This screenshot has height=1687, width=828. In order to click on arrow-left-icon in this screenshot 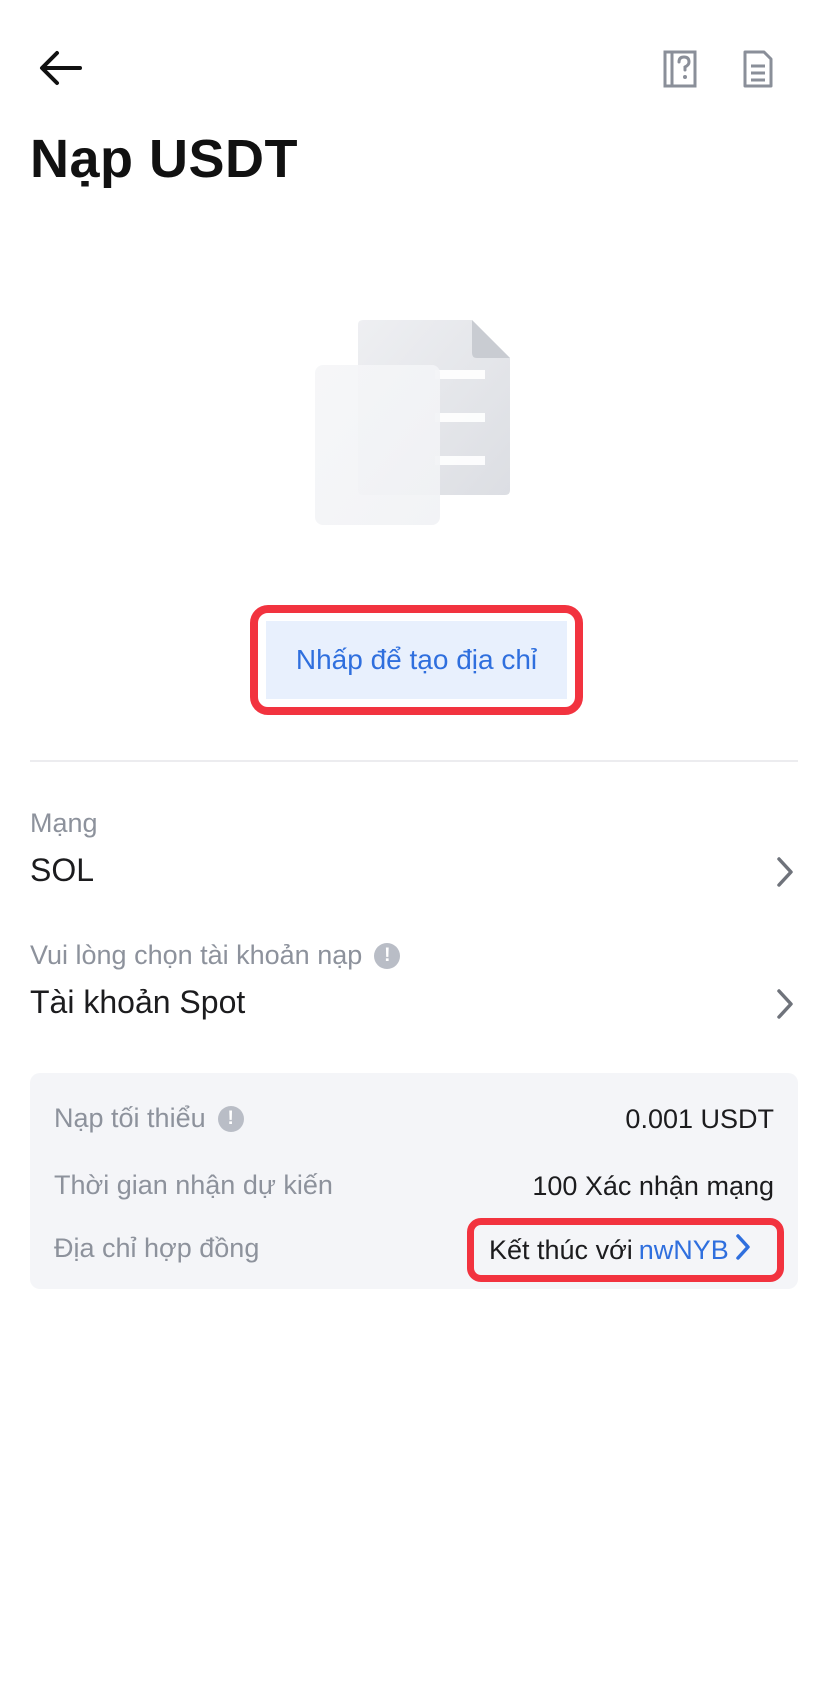, I will do `click(60, 70)`.